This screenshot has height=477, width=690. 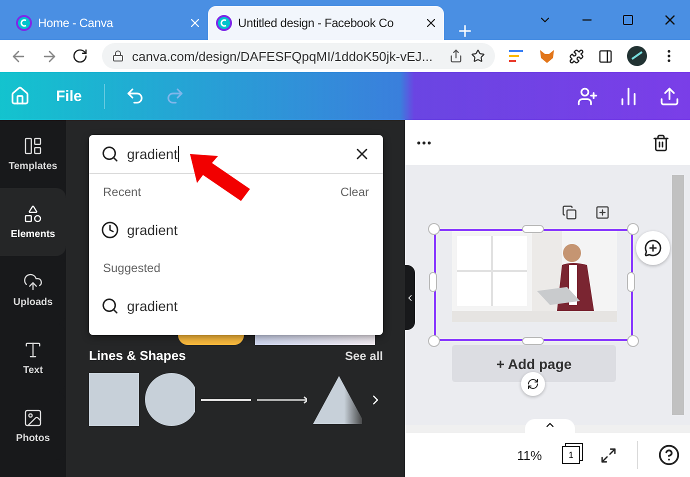 I want to click on browser-tab: Untitled design - Facebook Co, so click(x=326, y=23).